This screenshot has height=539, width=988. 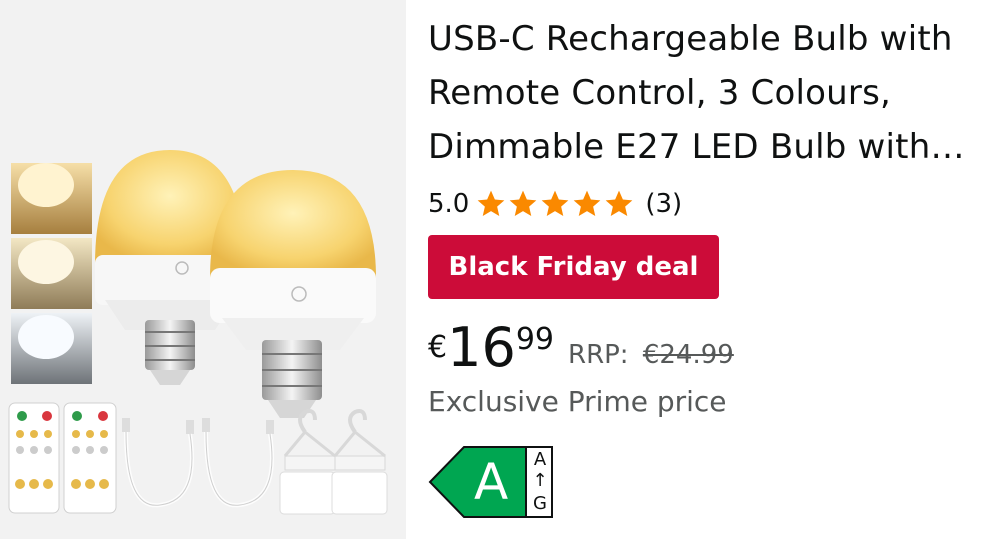 I want to click on deal-badge-label: Black Friday deal, so click(x=573, y=267).